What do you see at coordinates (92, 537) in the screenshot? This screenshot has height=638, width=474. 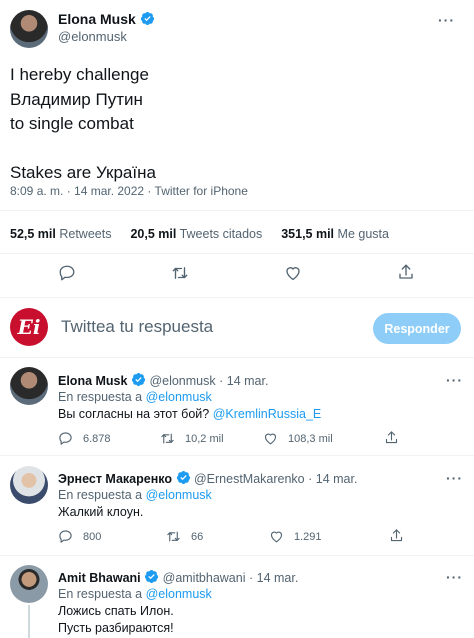 I see `reply-count: 800` at bounding box center [92, 537].